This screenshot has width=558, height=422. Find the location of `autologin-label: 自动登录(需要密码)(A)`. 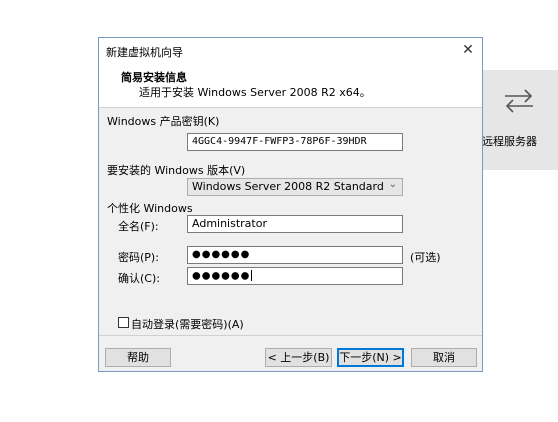

autologin-label: 自动登录(需要密码)(A) is located at coordinates (187, 324).